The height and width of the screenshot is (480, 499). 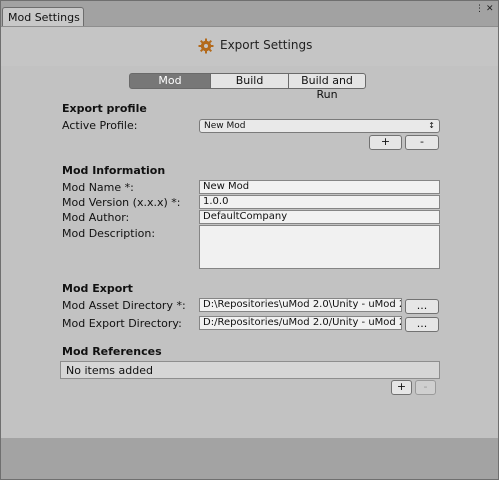 What do you see at coordinates (96, 217) in the screenshot?
I see `mod-author-label: Mod Author:` at bounding box center [96, 217].